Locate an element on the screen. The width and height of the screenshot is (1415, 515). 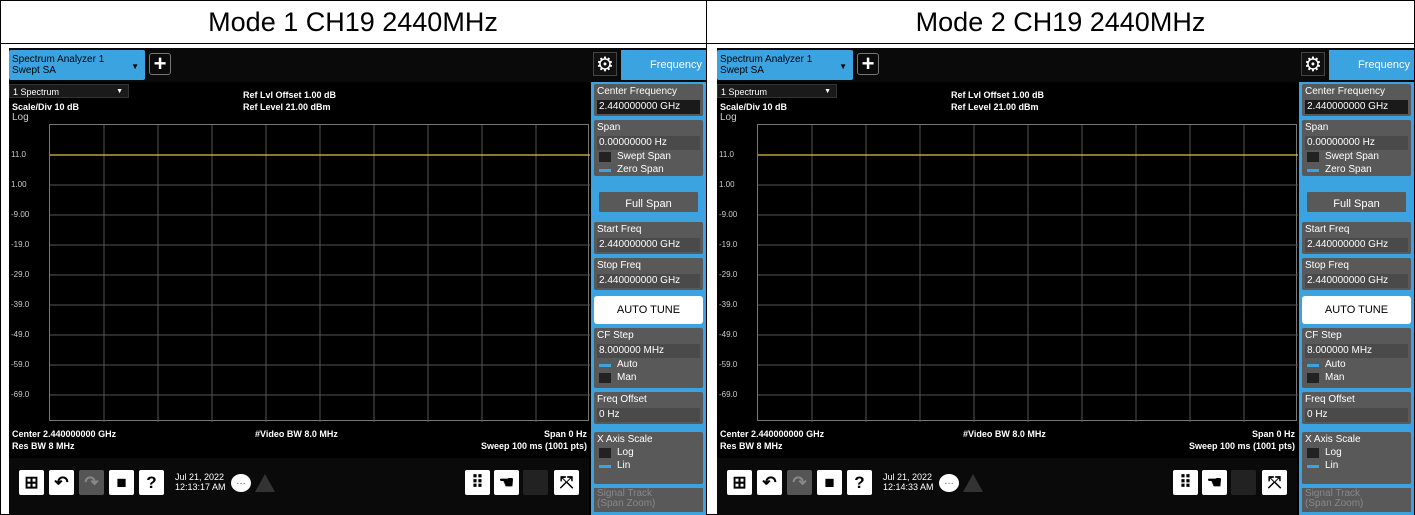
option-label: Auto is located at coordinates (1335, 364).